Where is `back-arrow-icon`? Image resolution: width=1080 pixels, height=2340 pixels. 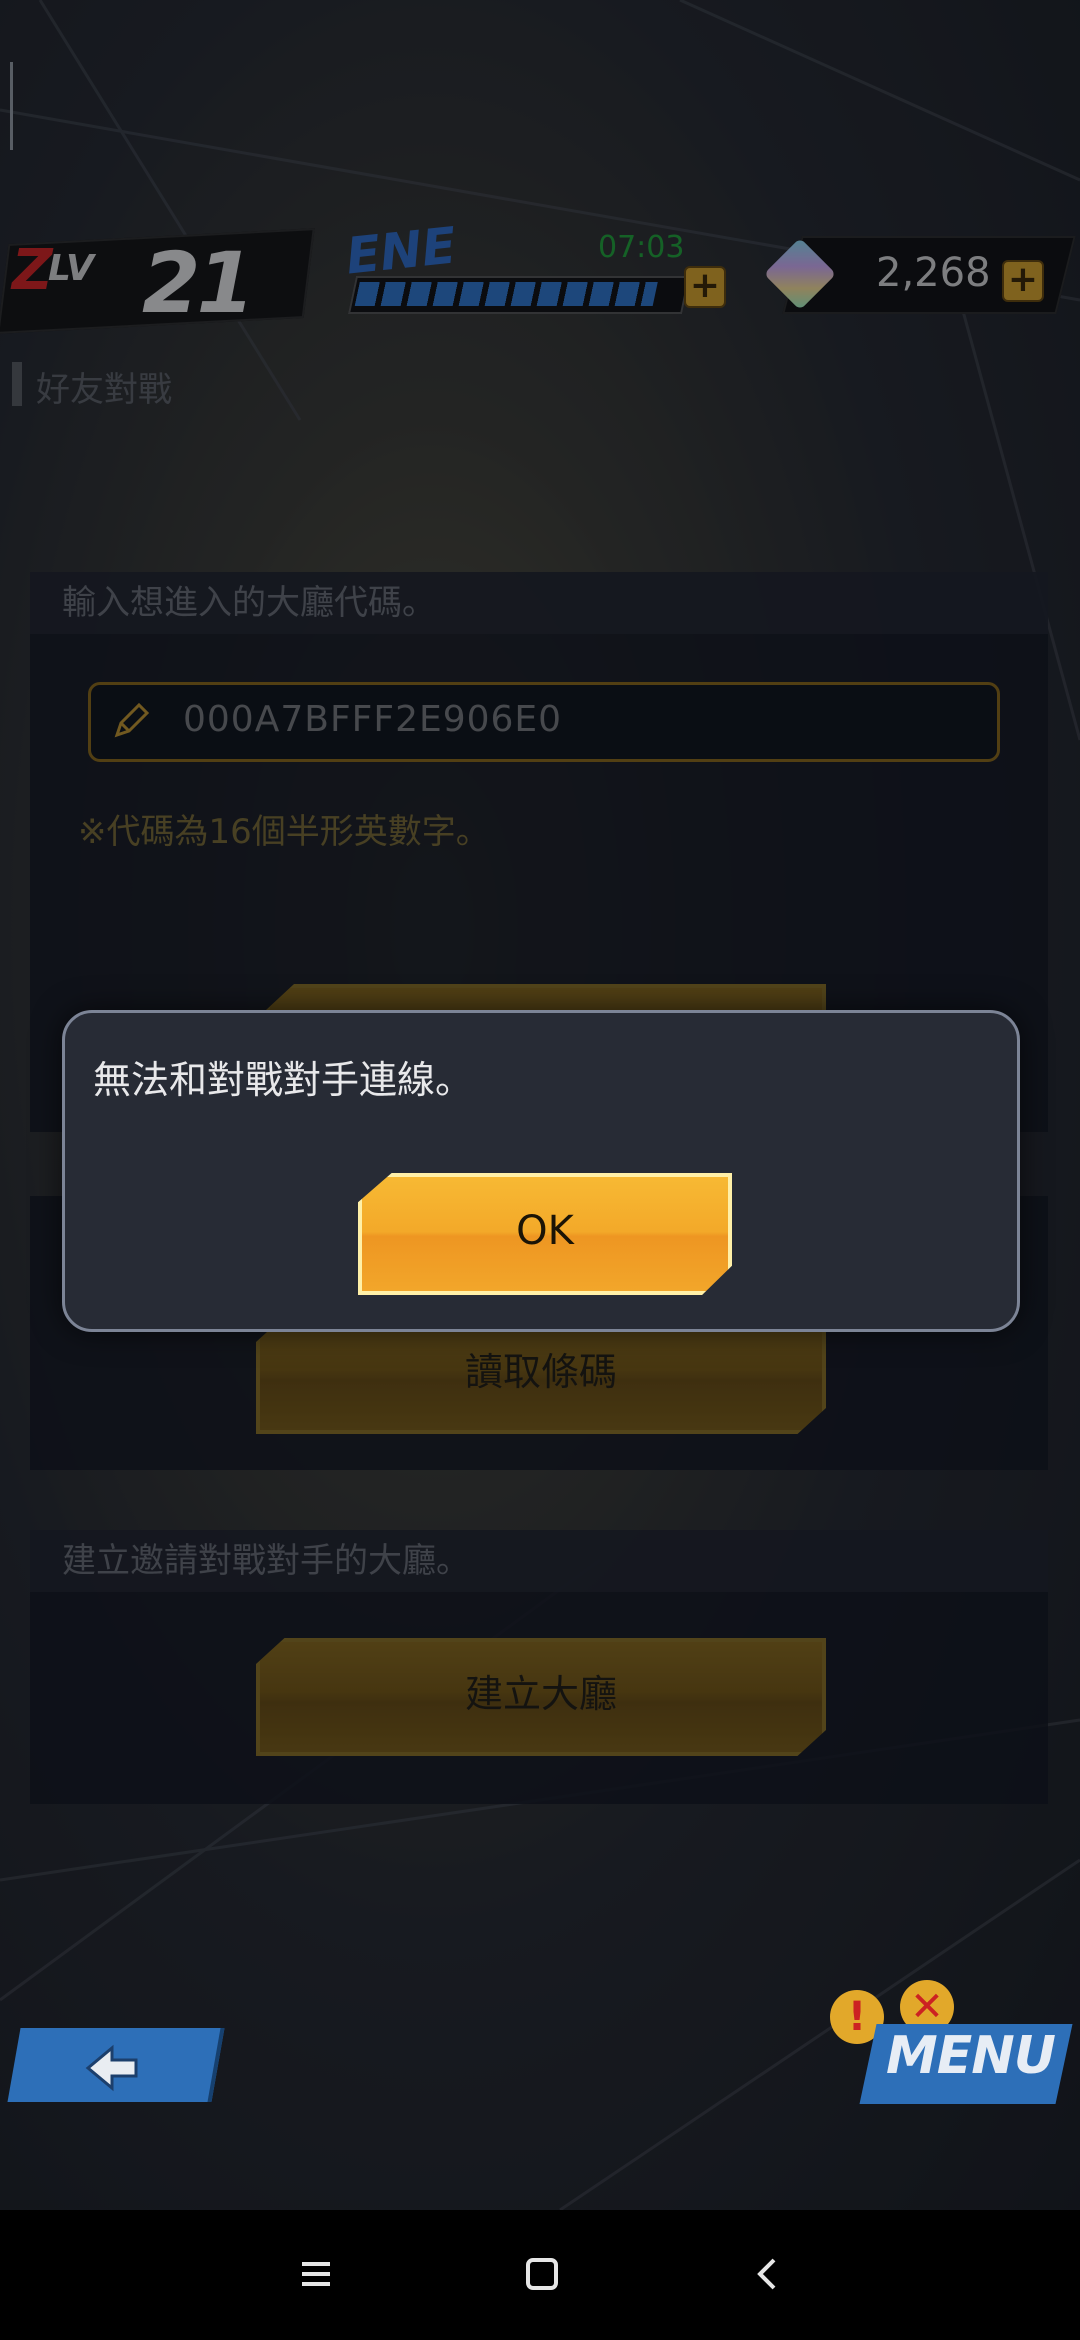
back-arrow-icon is located at coordinates (111, 2068).